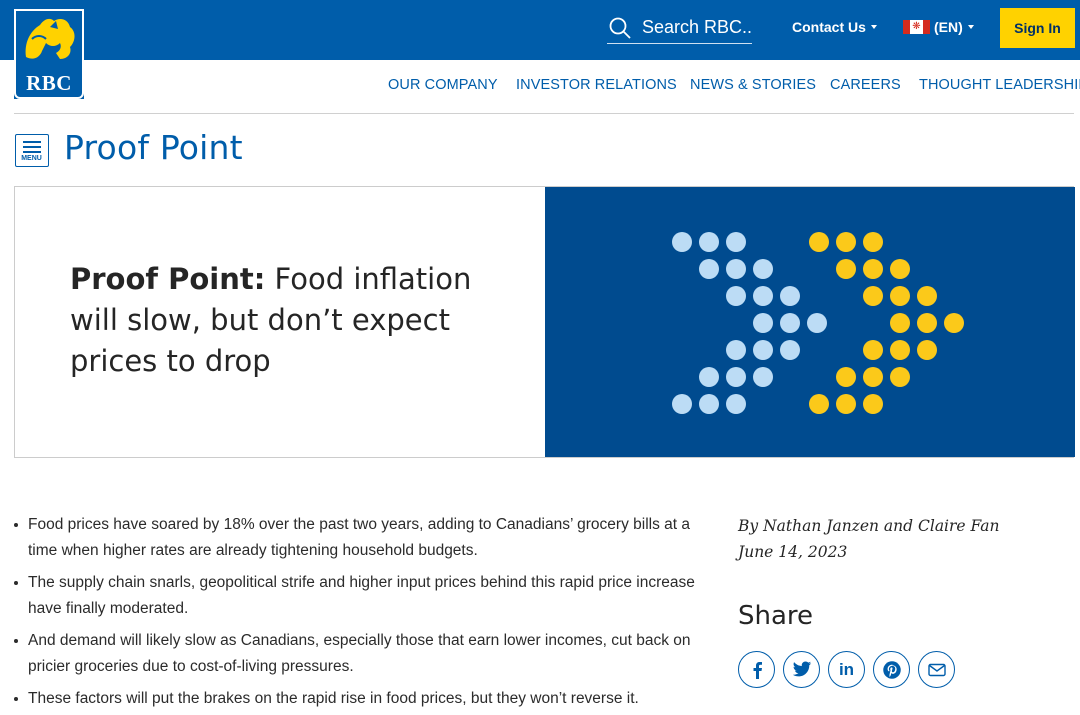 The image size is (1080, 715). I want to click on nav-careers: CAREERS, so click(865, 85).